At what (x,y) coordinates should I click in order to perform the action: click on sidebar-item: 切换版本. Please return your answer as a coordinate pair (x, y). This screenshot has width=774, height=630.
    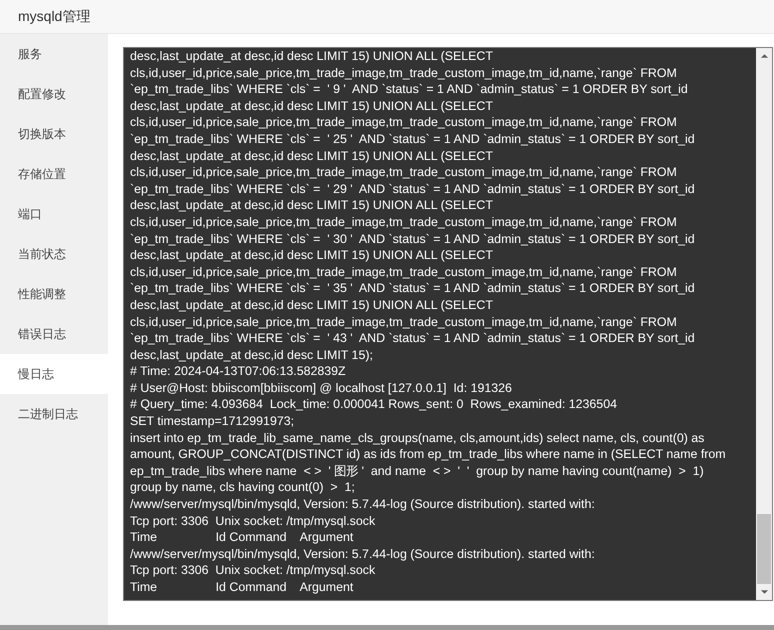
    Looking at the image, I should click on (54, 134).